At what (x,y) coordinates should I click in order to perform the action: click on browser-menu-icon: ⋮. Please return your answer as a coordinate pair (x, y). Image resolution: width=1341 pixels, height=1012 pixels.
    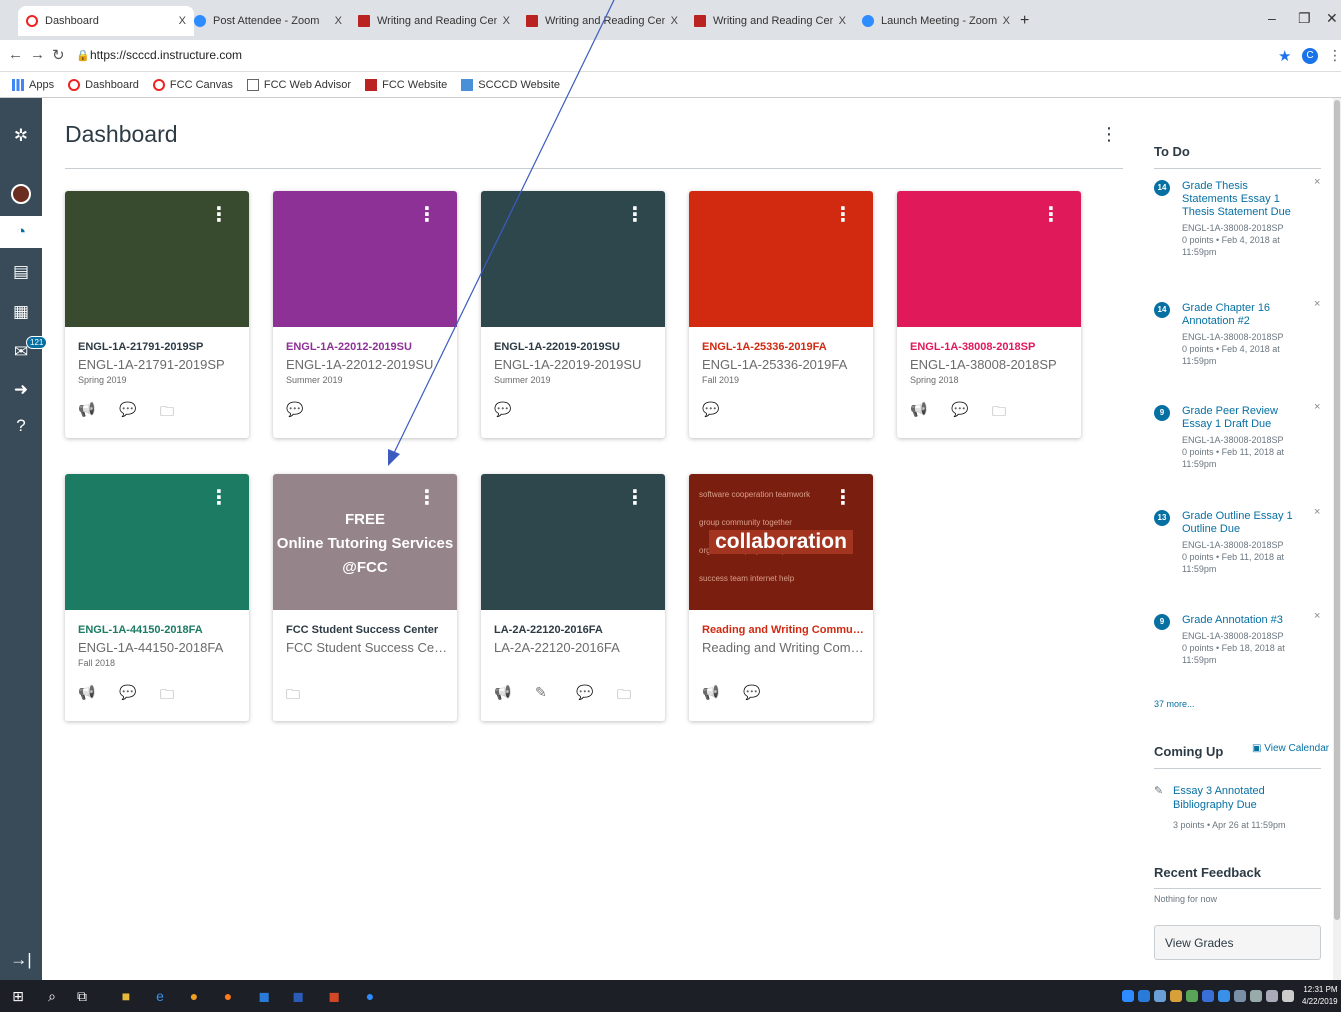
    Looking at the image, I should click on (1334, 55).